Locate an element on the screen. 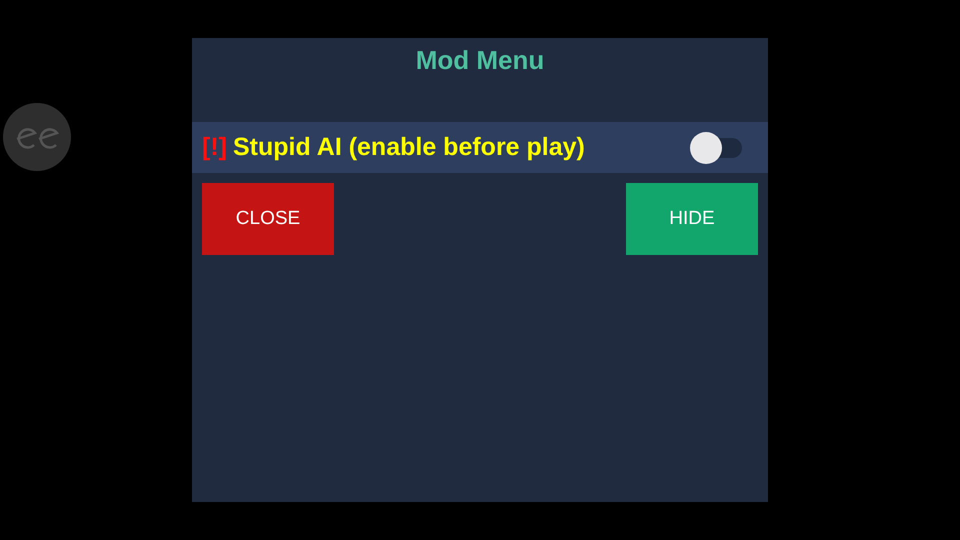 Image resolution: width=960 pixels, height=540 pixels. warning-mark: [!] is located at coordinates (214, 147).